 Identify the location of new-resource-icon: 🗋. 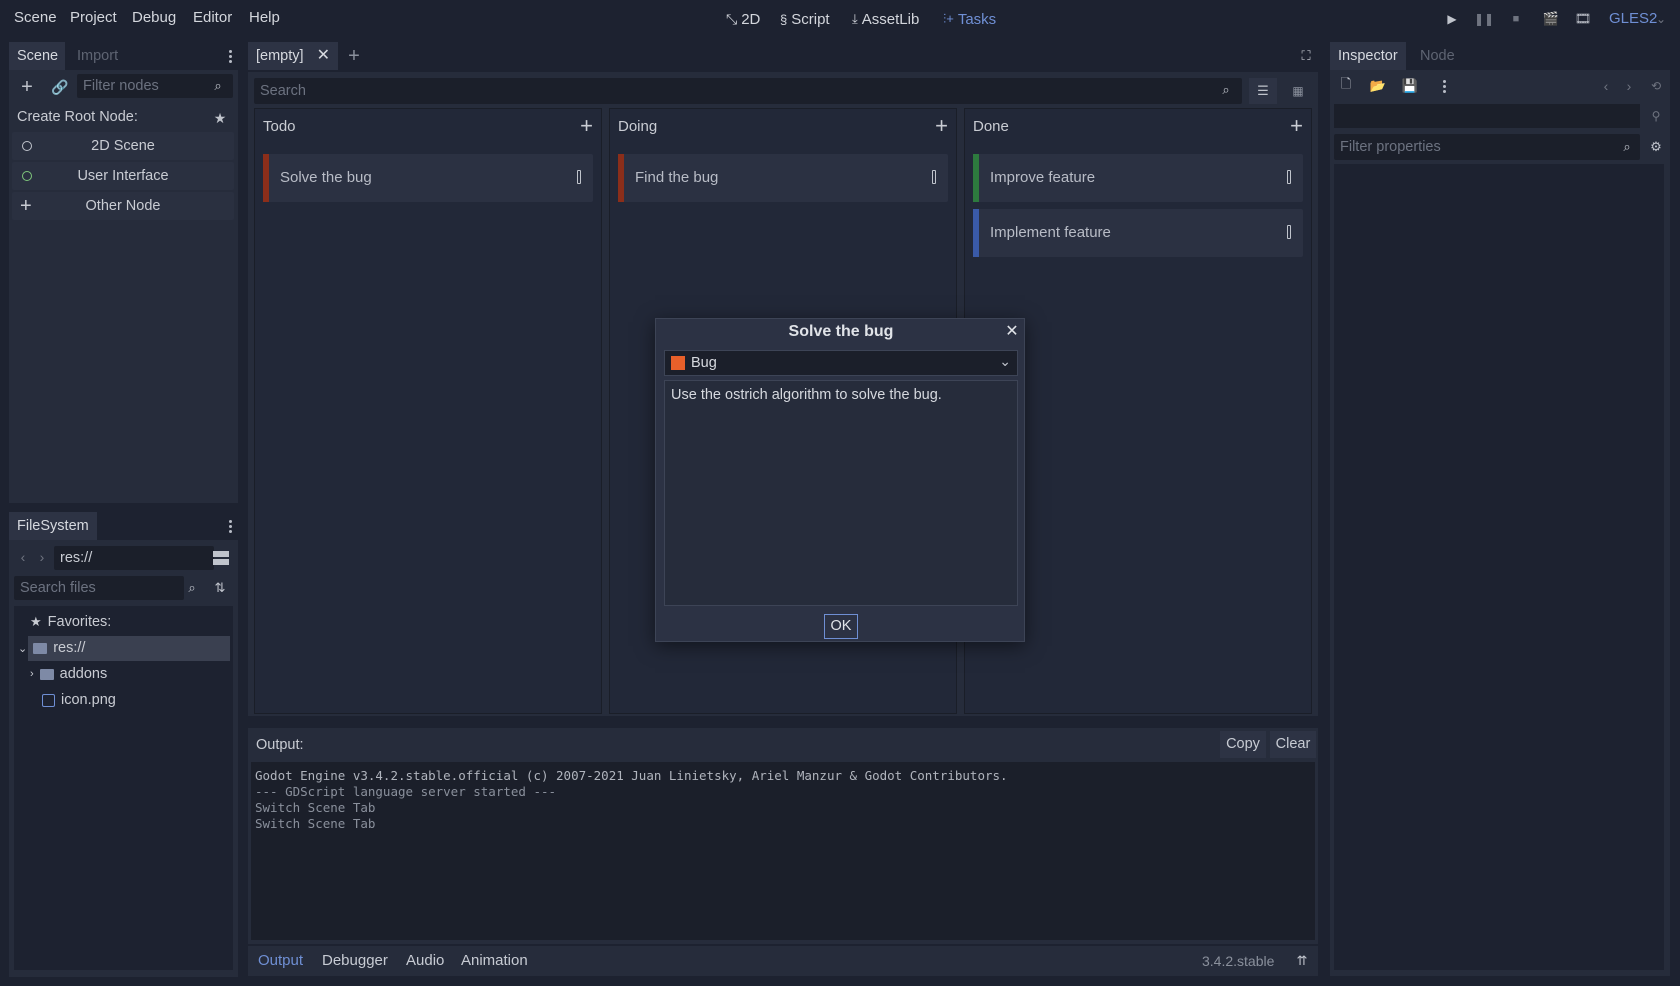
(1346, 85).